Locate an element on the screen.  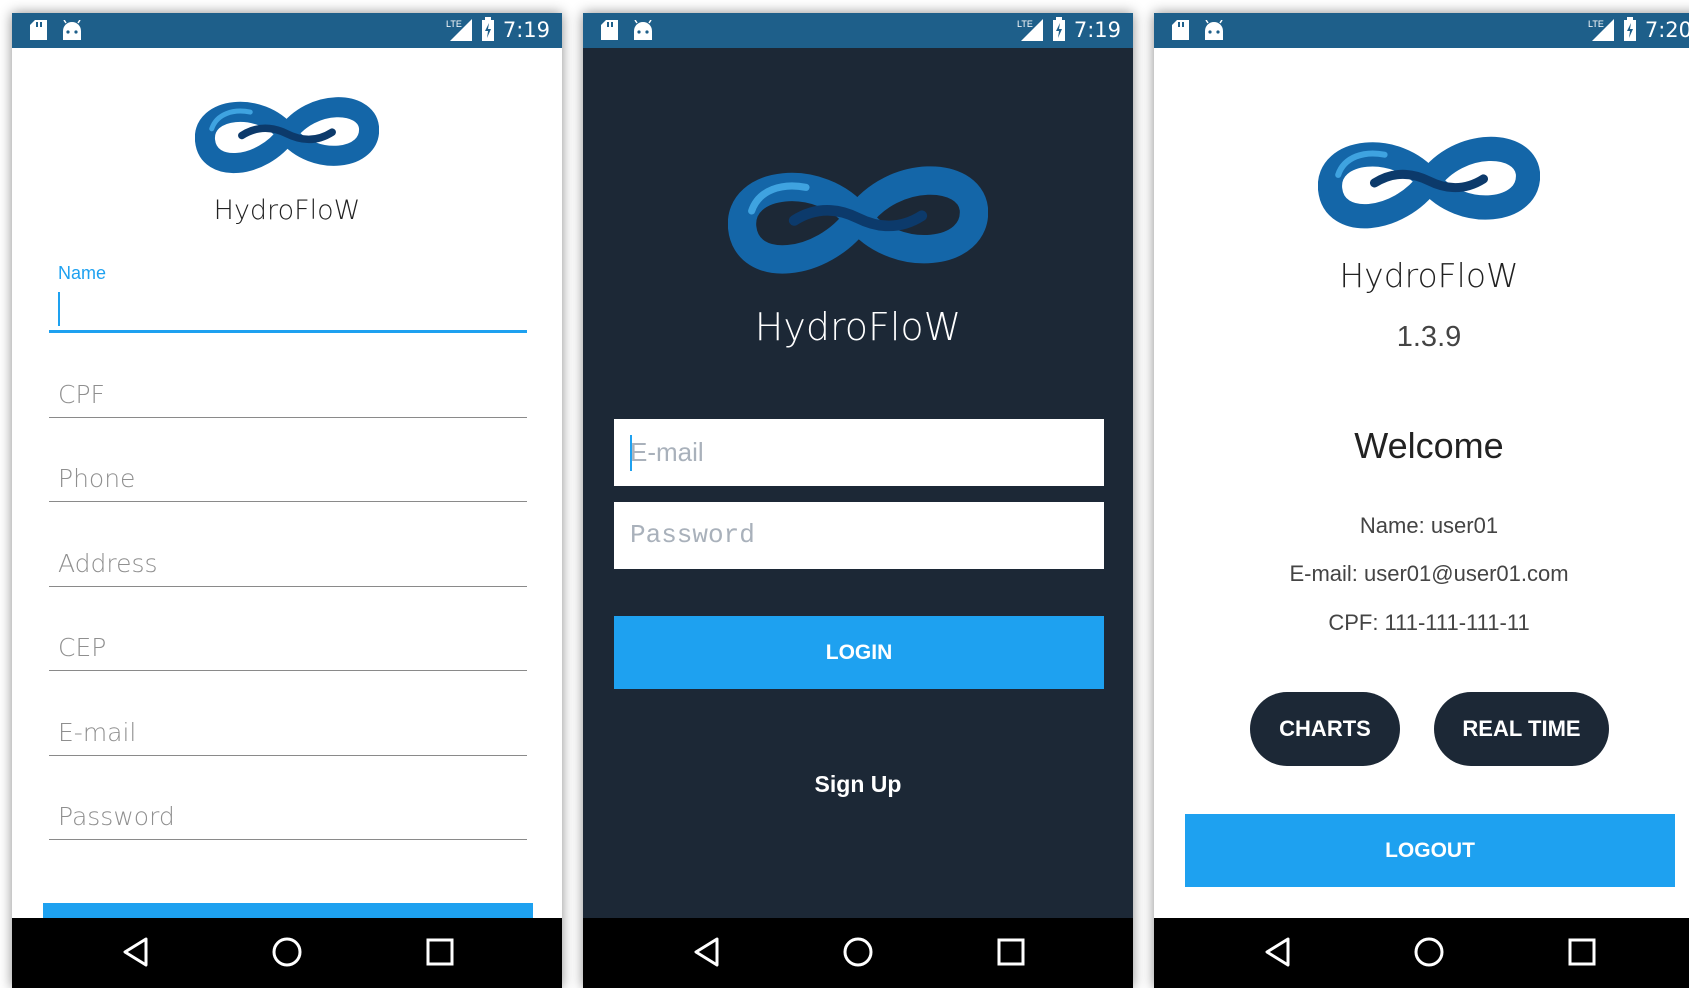
login-button: LOGIN is located at coordinates (859, 652).